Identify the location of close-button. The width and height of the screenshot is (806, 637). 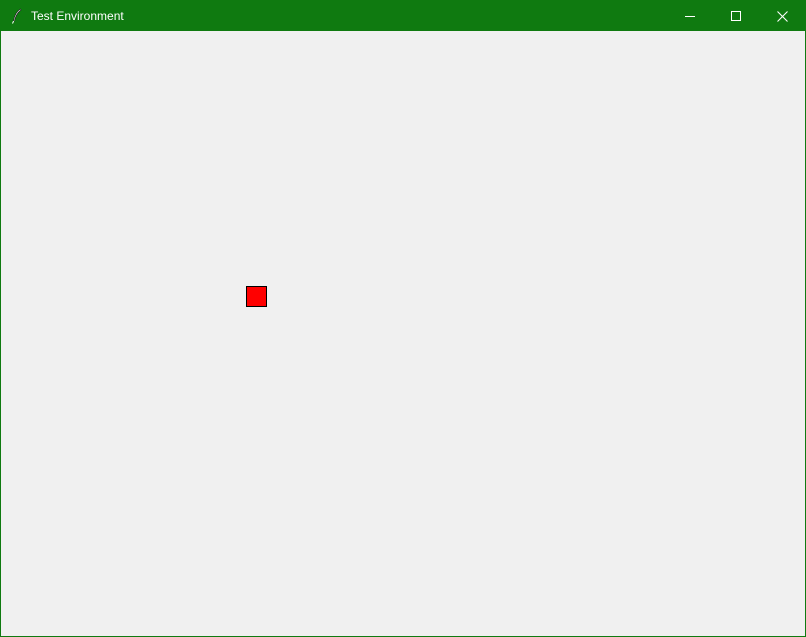
(782, 16).